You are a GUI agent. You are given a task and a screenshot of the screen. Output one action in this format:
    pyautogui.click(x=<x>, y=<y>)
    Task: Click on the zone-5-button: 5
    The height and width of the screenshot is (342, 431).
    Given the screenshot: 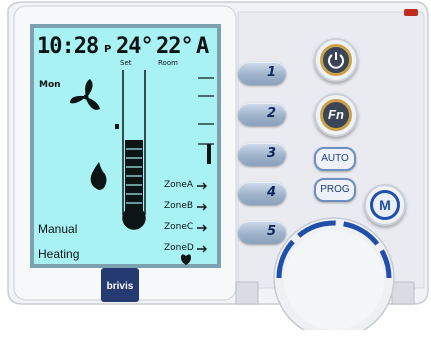 What is the action you would take?
    pyautogui.click(x=262, y=232)
    